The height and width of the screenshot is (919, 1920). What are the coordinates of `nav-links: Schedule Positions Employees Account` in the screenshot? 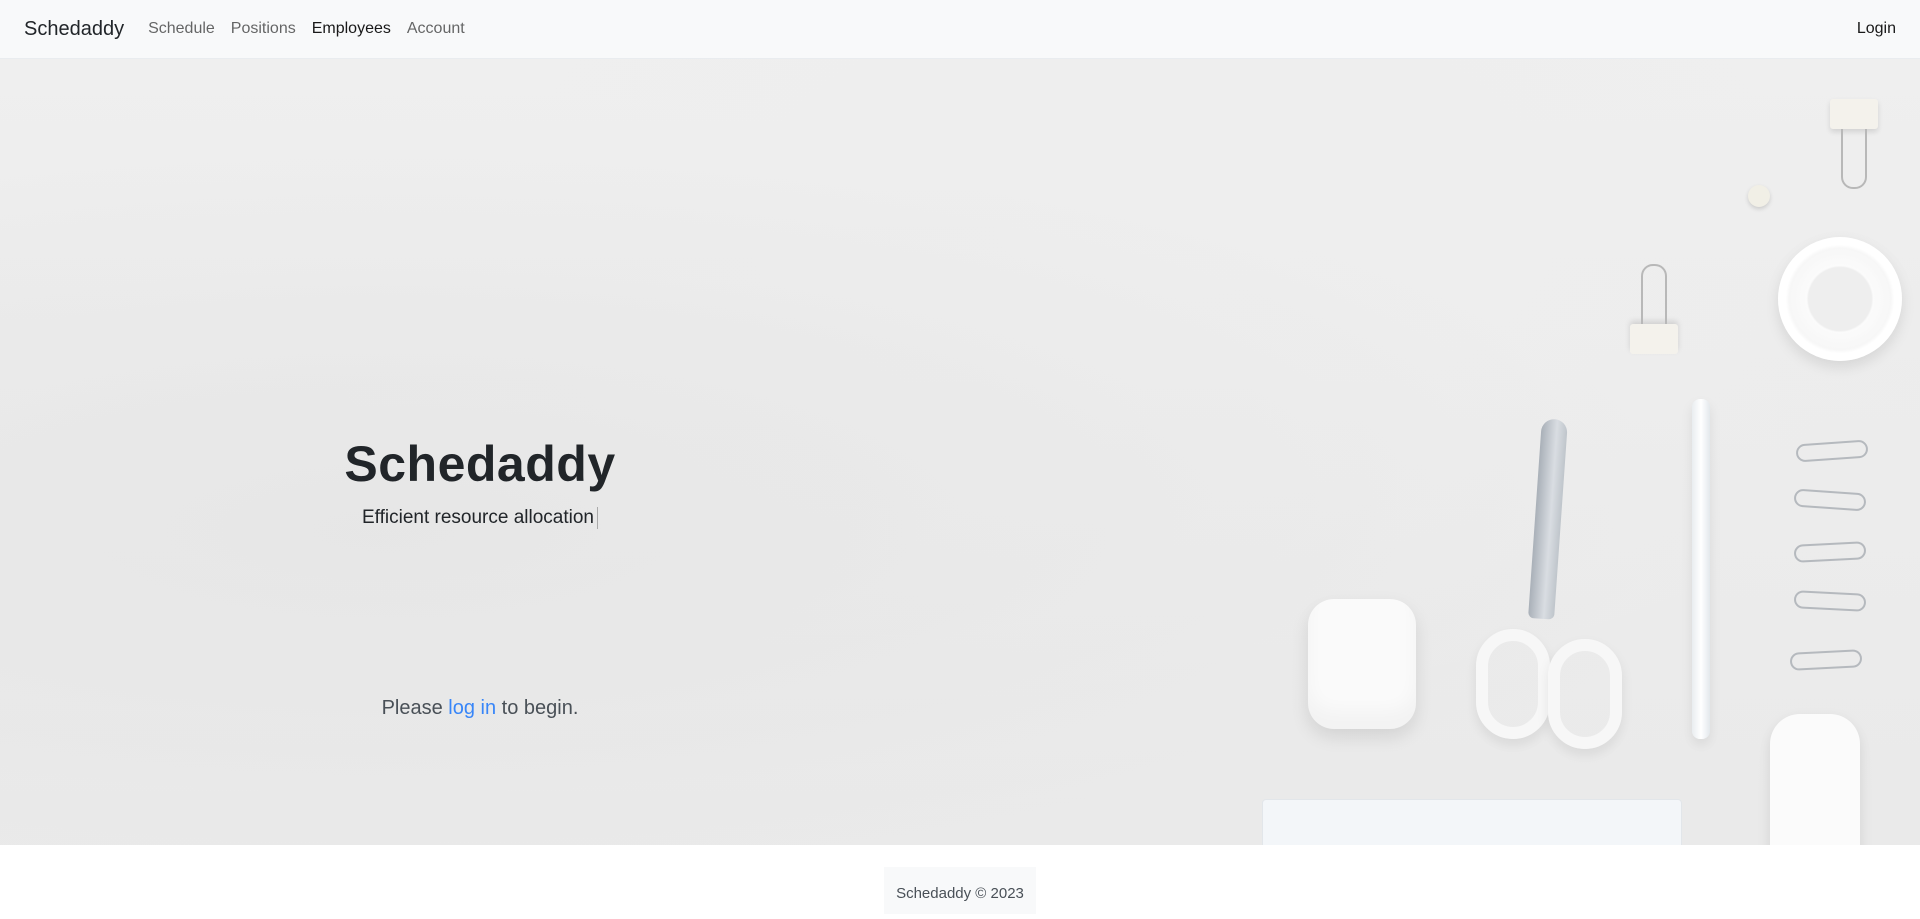 It's located at (306, 29).